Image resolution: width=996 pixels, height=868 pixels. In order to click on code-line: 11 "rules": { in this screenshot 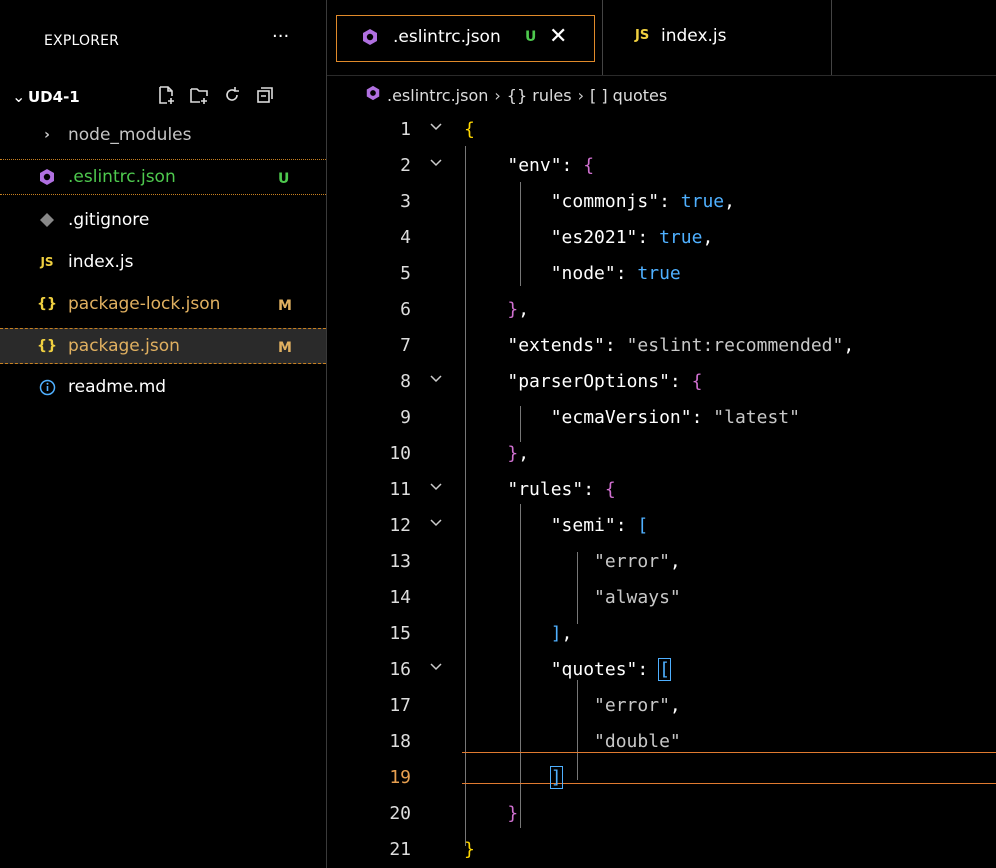, I will do `click(661, 490)`.